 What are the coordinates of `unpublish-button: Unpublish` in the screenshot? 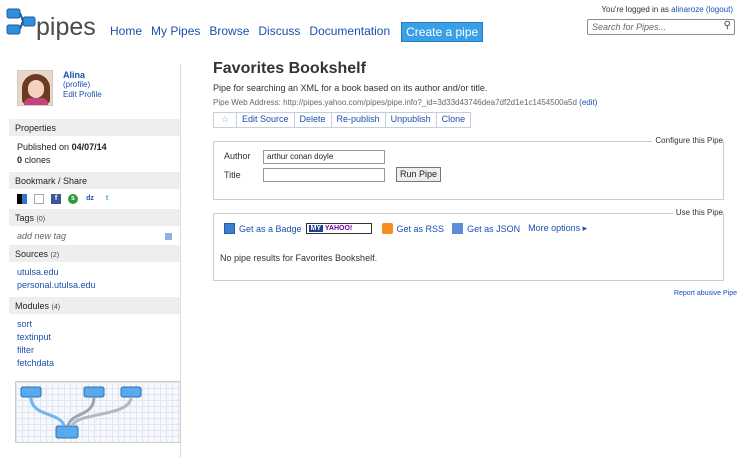 It's located at (411, 120).